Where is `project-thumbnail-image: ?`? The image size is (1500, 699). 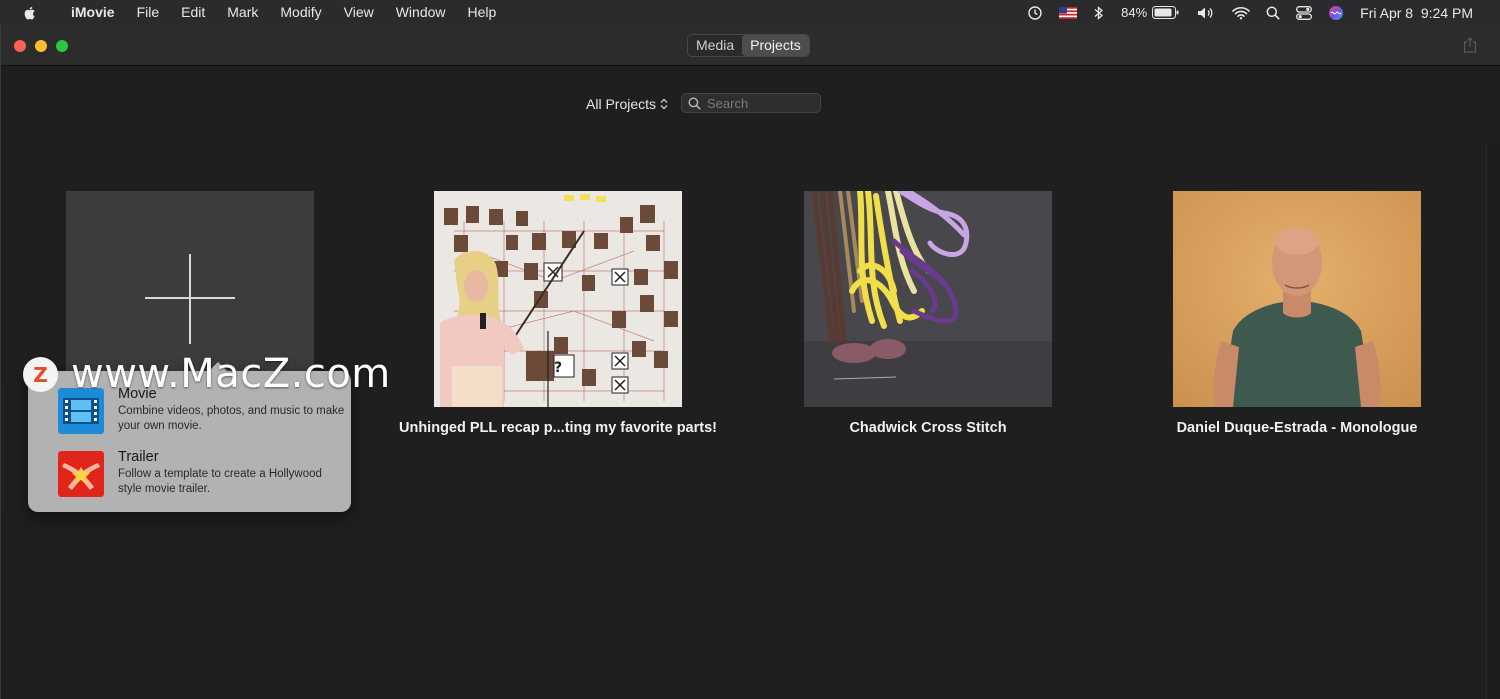 project-thumbnail-image: ? is located at coordinates (558, 299).